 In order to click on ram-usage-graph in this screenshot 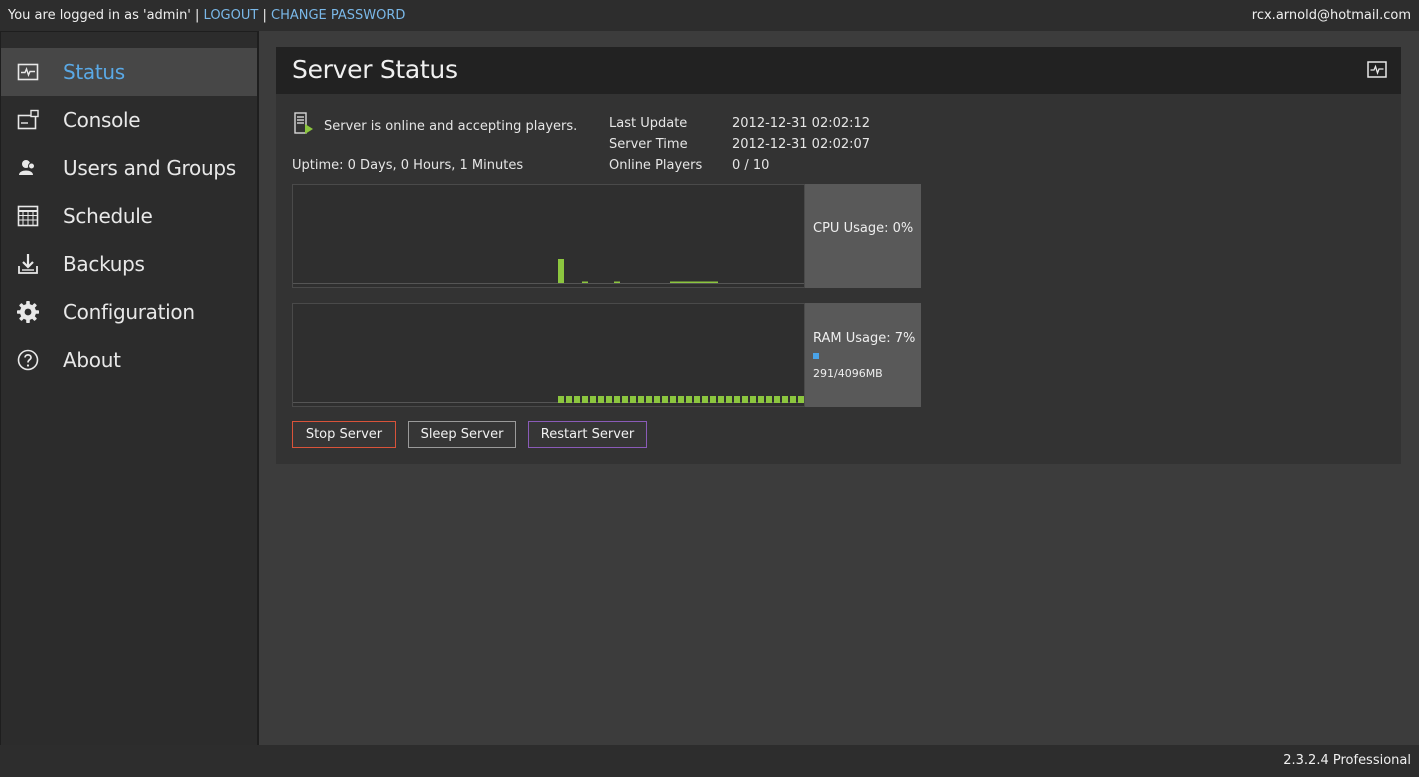, I will do `click(548, 355)`.